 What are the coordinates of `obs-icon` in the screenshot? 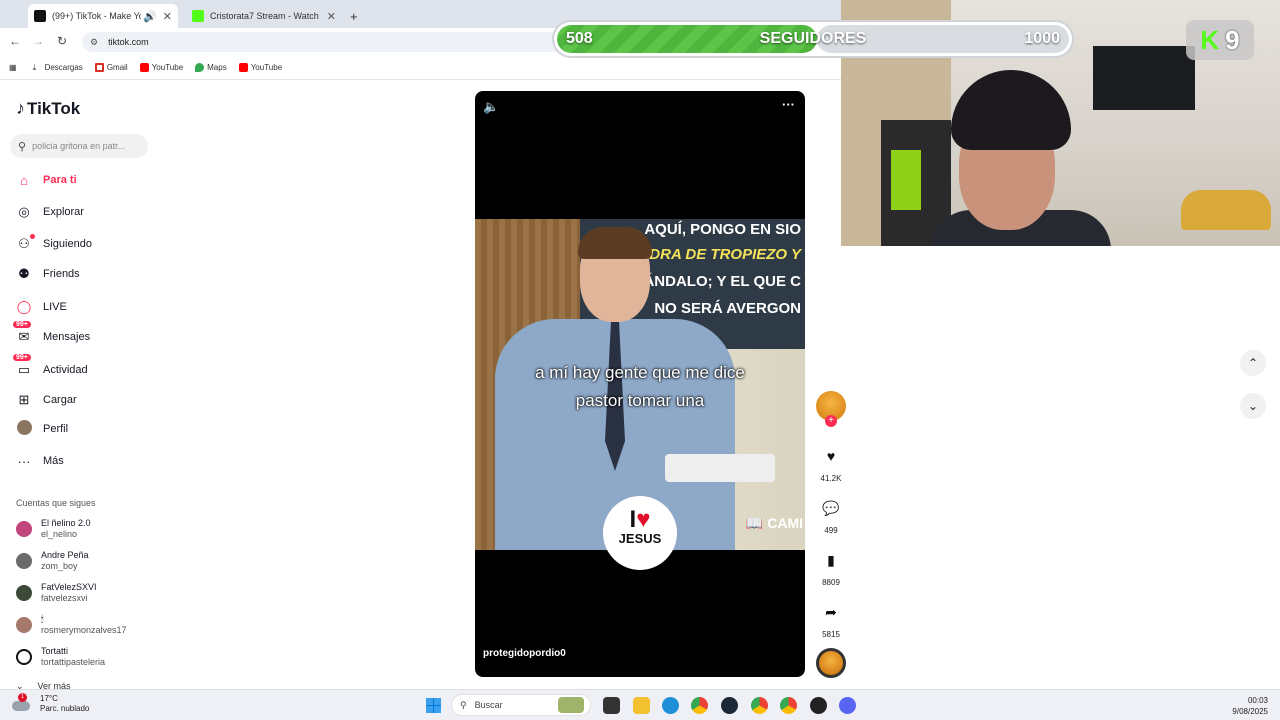 It's located at (818, 705).